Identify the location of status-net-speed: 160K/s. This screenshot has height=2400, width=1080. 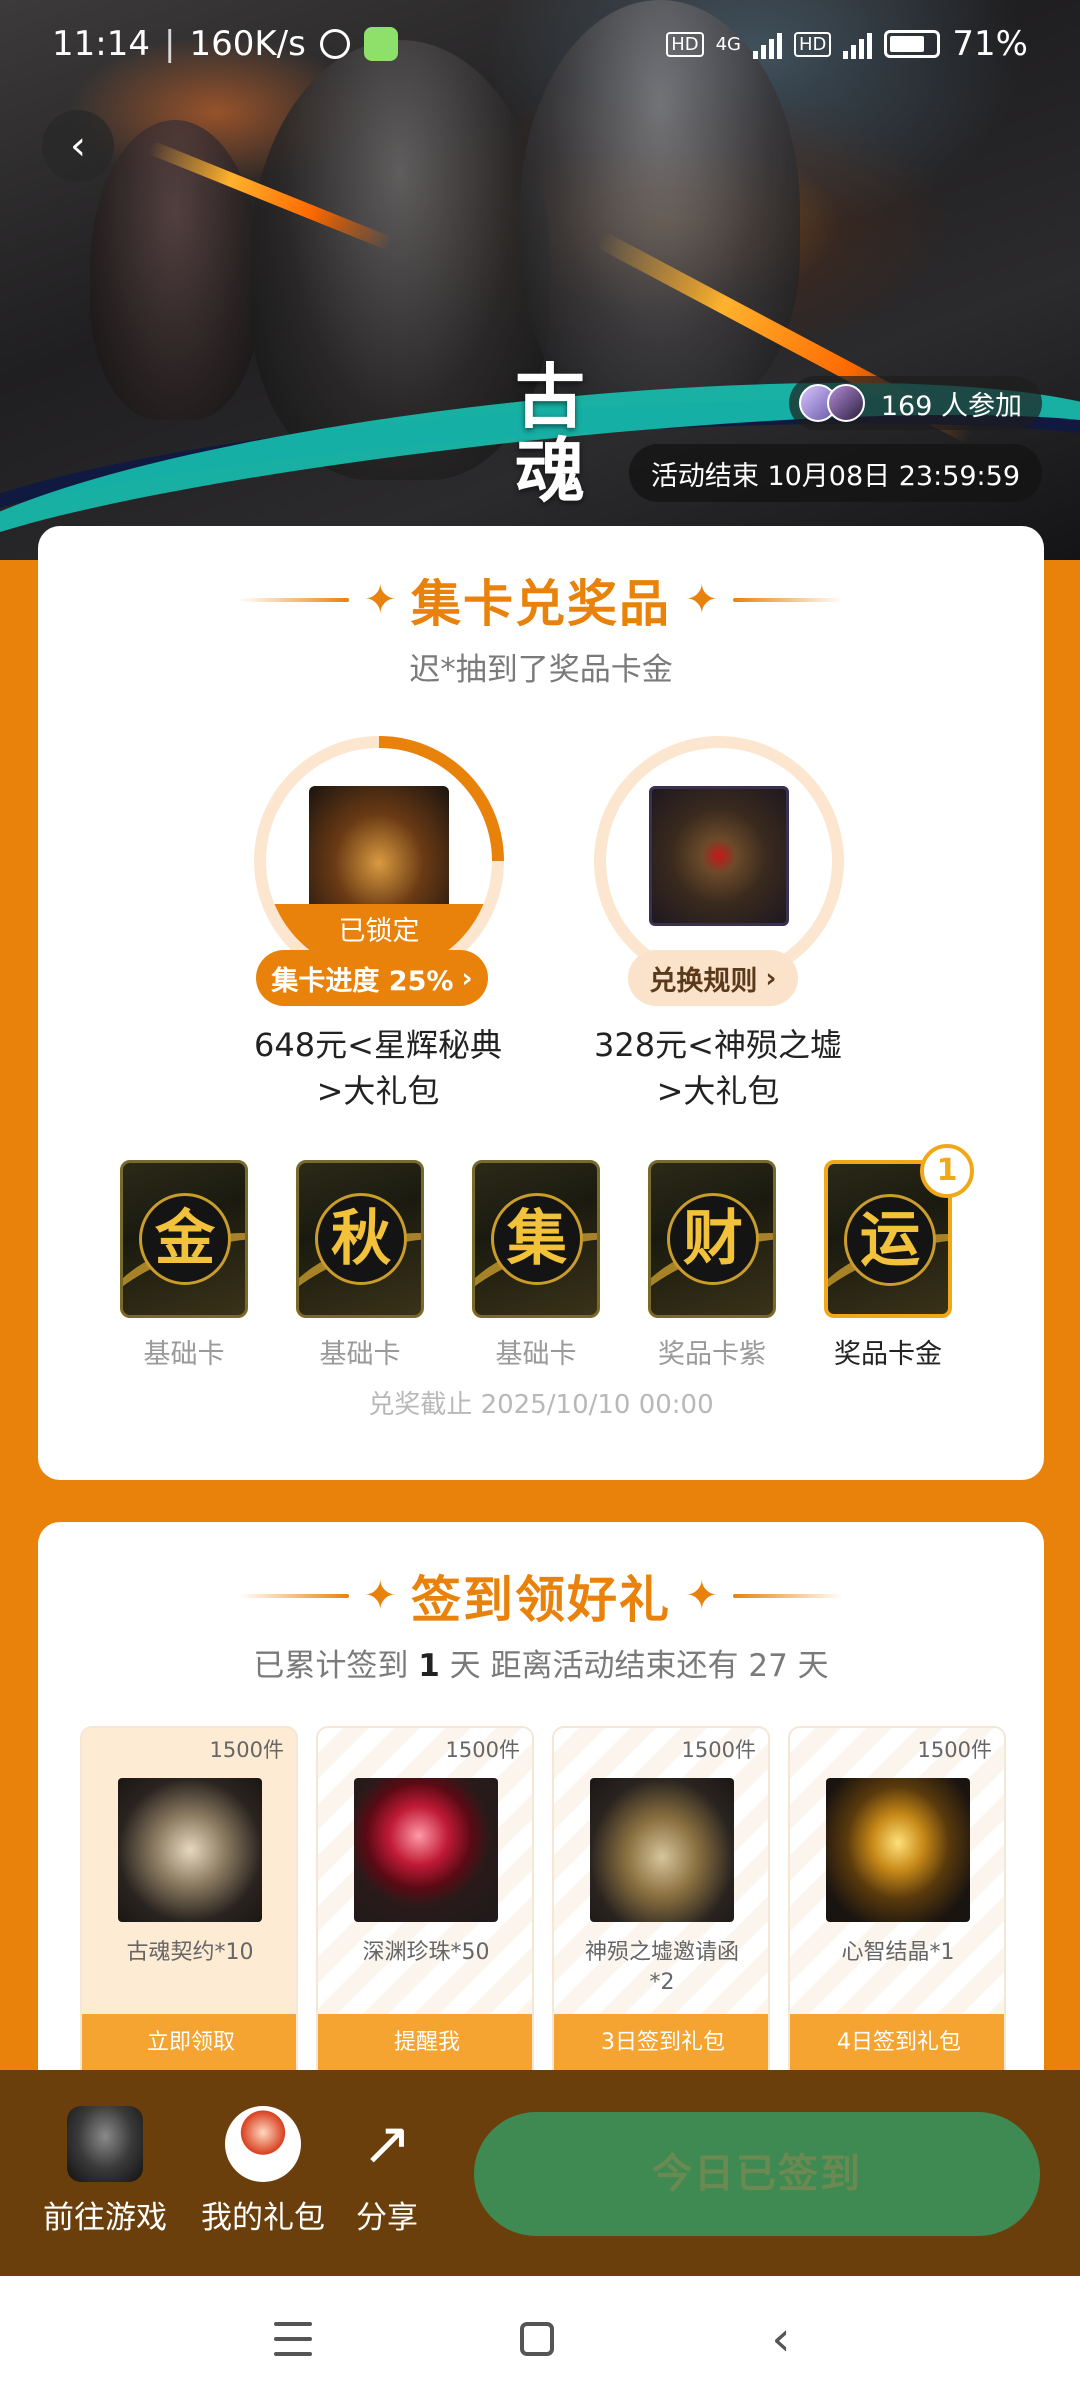
(247, 44).